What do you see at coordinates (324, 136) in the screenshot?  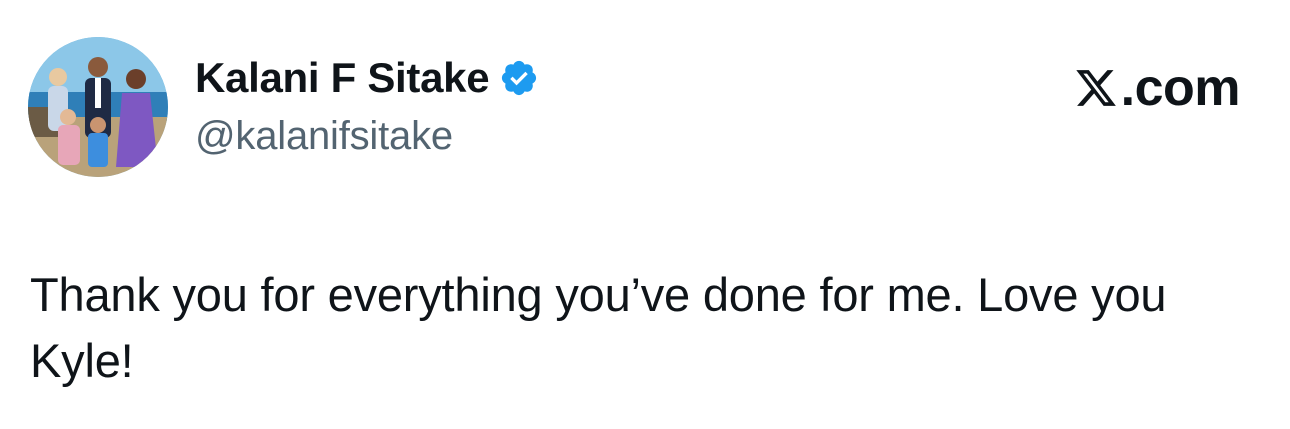 I see `author-handle: @kalanifsitake` at bounding box center [324, 136].